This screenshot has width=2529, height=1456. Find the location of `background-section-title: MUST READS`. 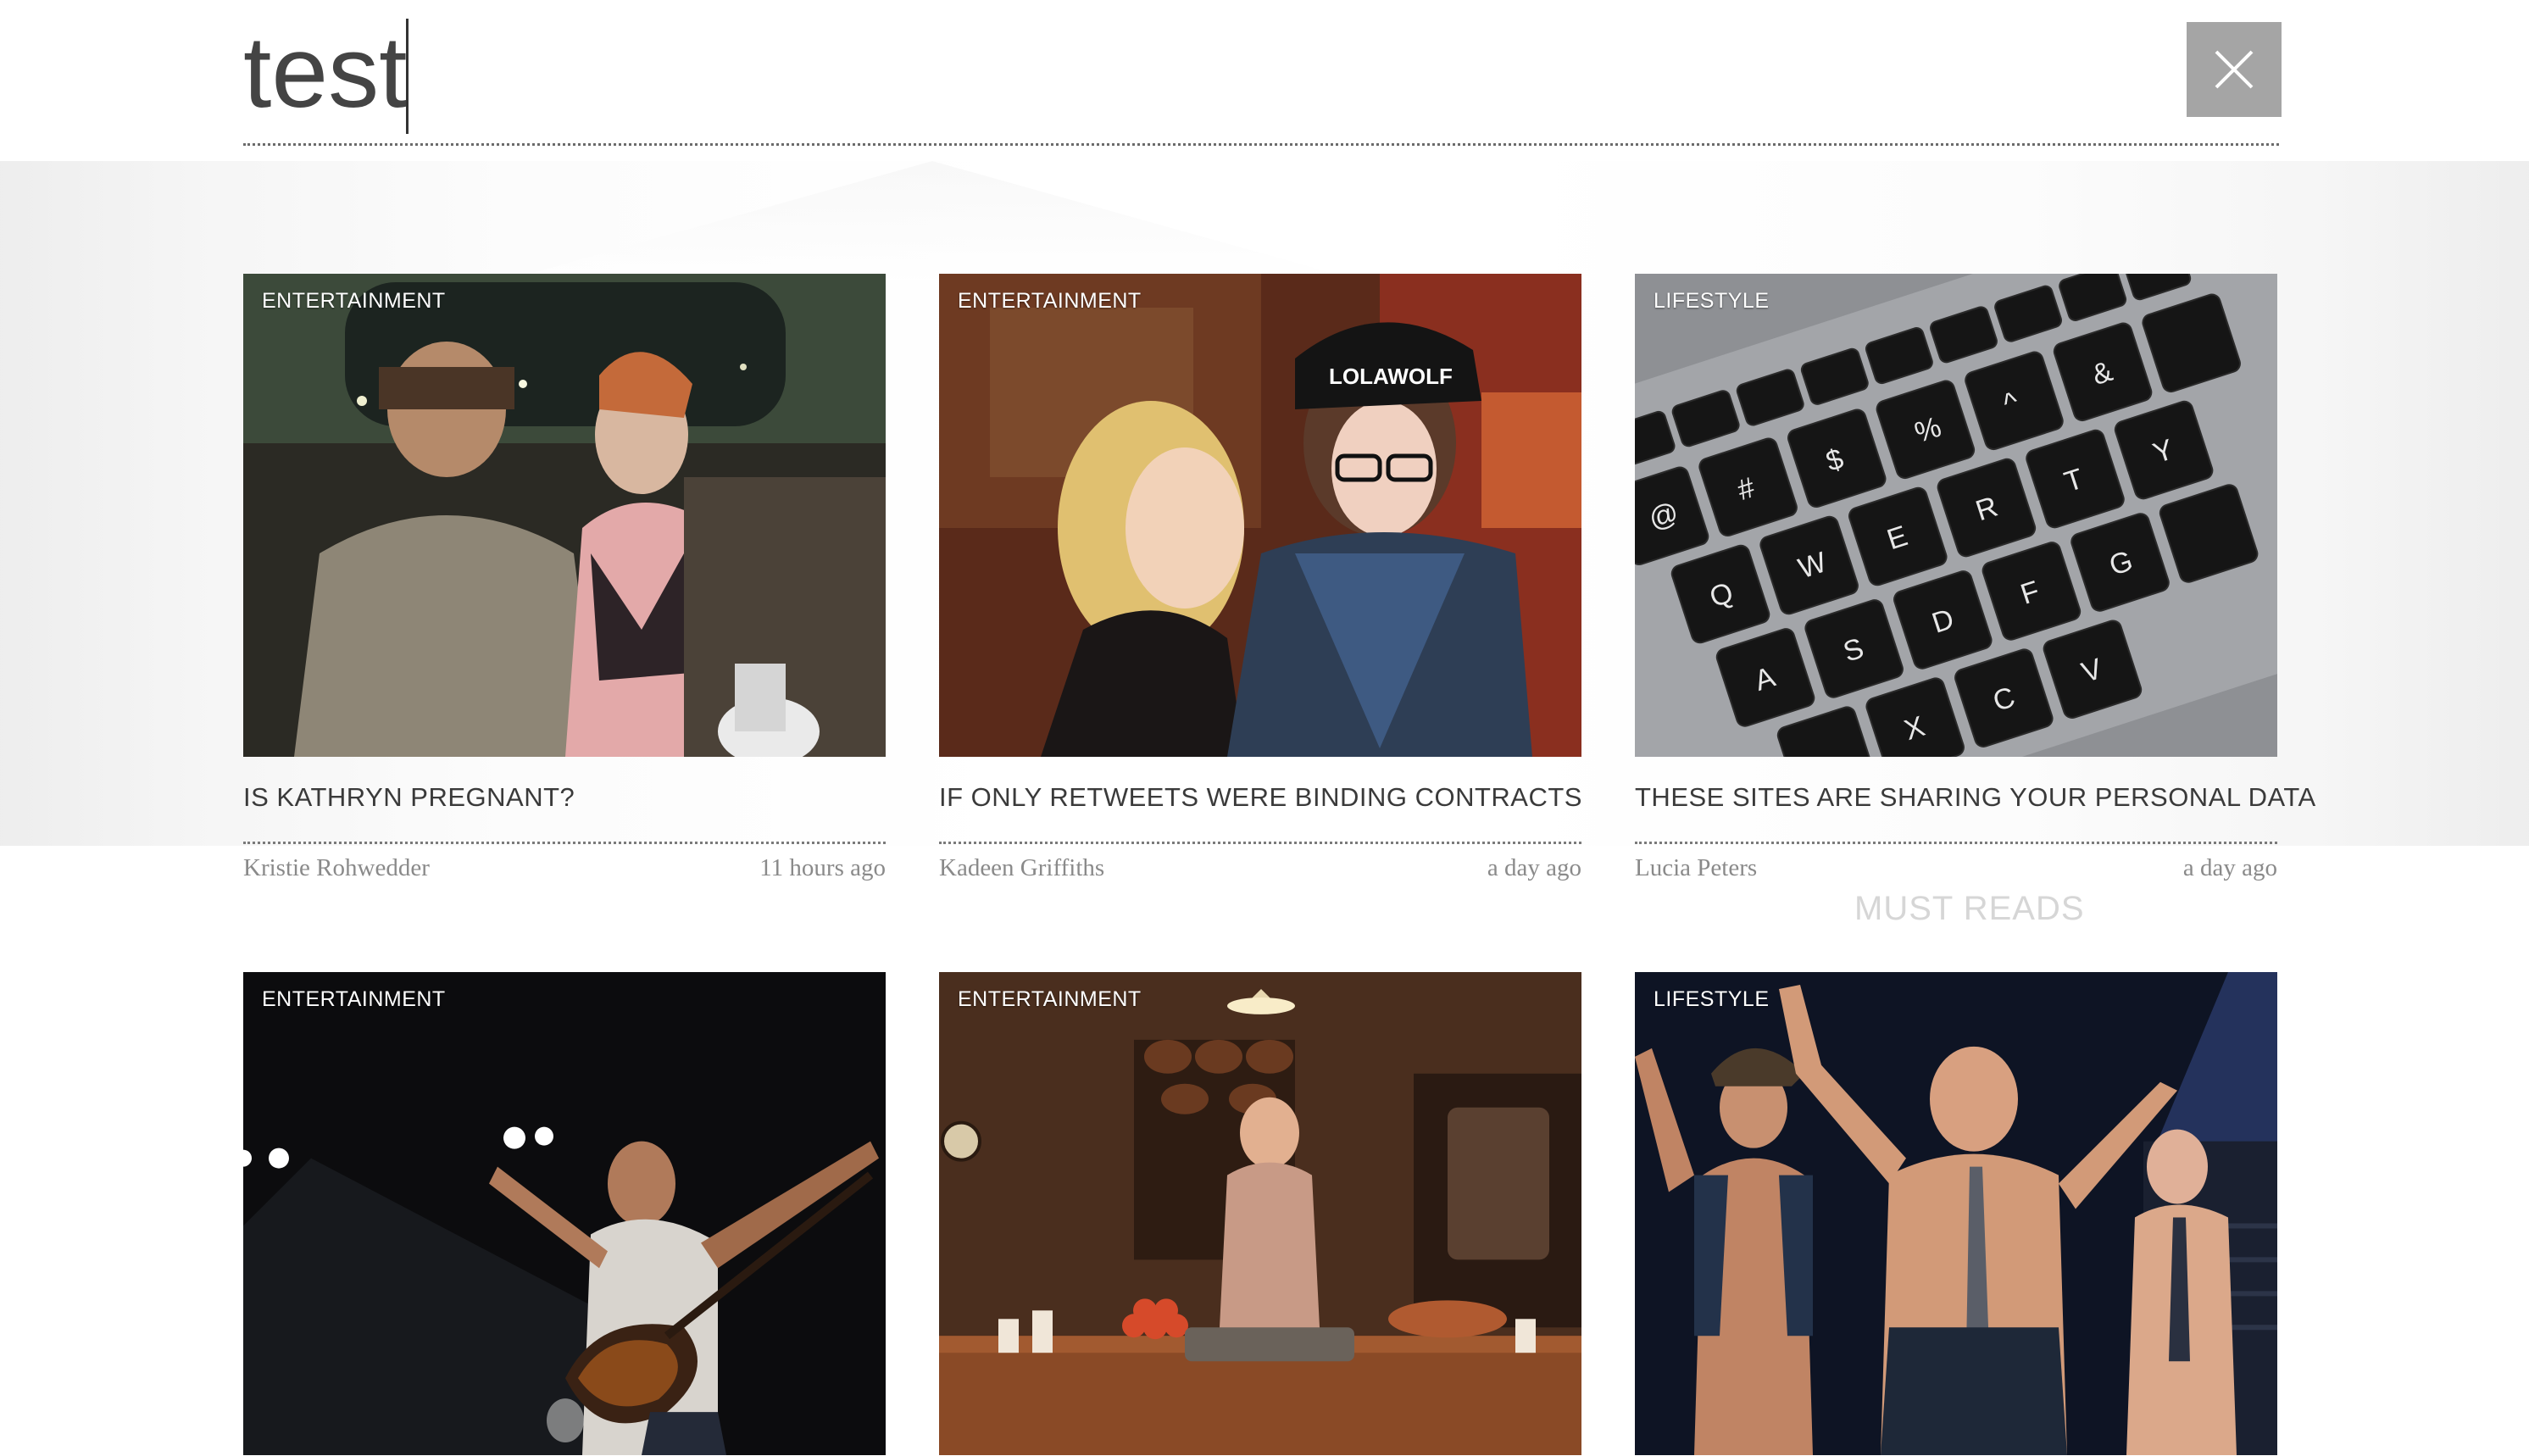

background-section-title: MUST READS is located at coordinates (1970, 909).